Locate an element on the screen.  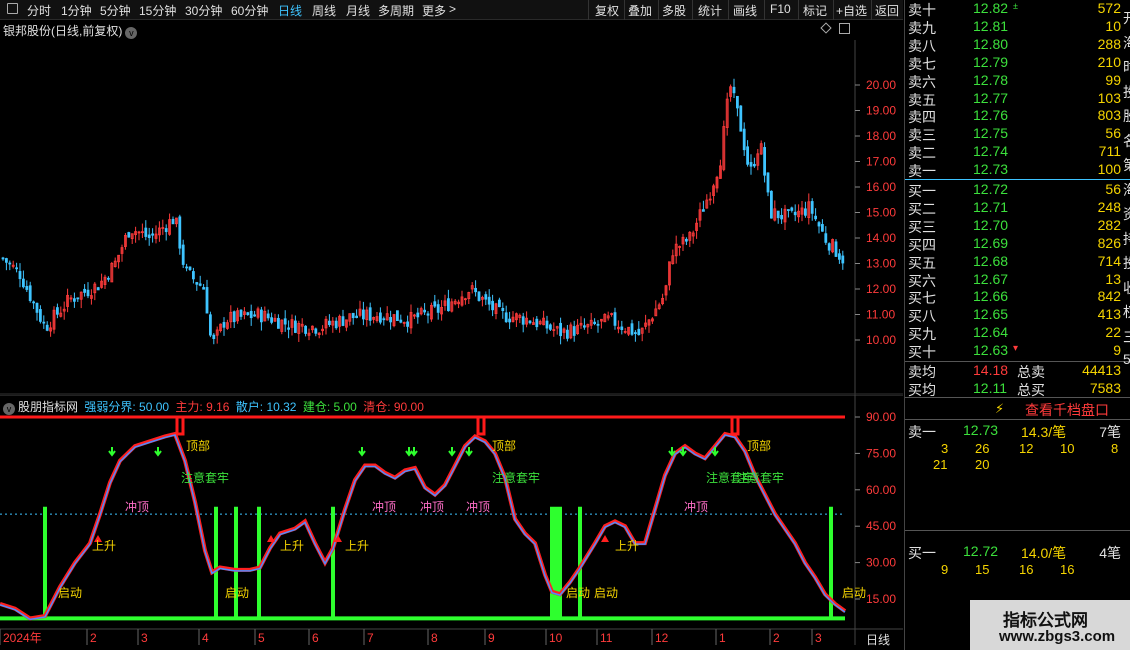
period-tab-30min: 30分钟 is located at coordinates (203, 10).